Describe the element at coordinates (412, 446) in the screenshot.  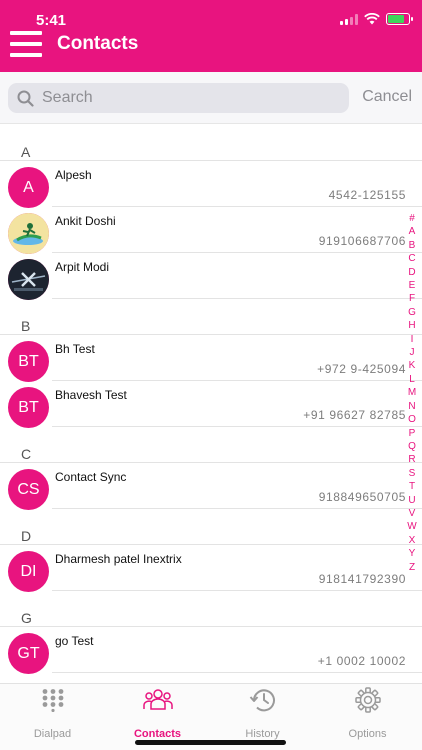
I see `index-letter: Q` at that location.